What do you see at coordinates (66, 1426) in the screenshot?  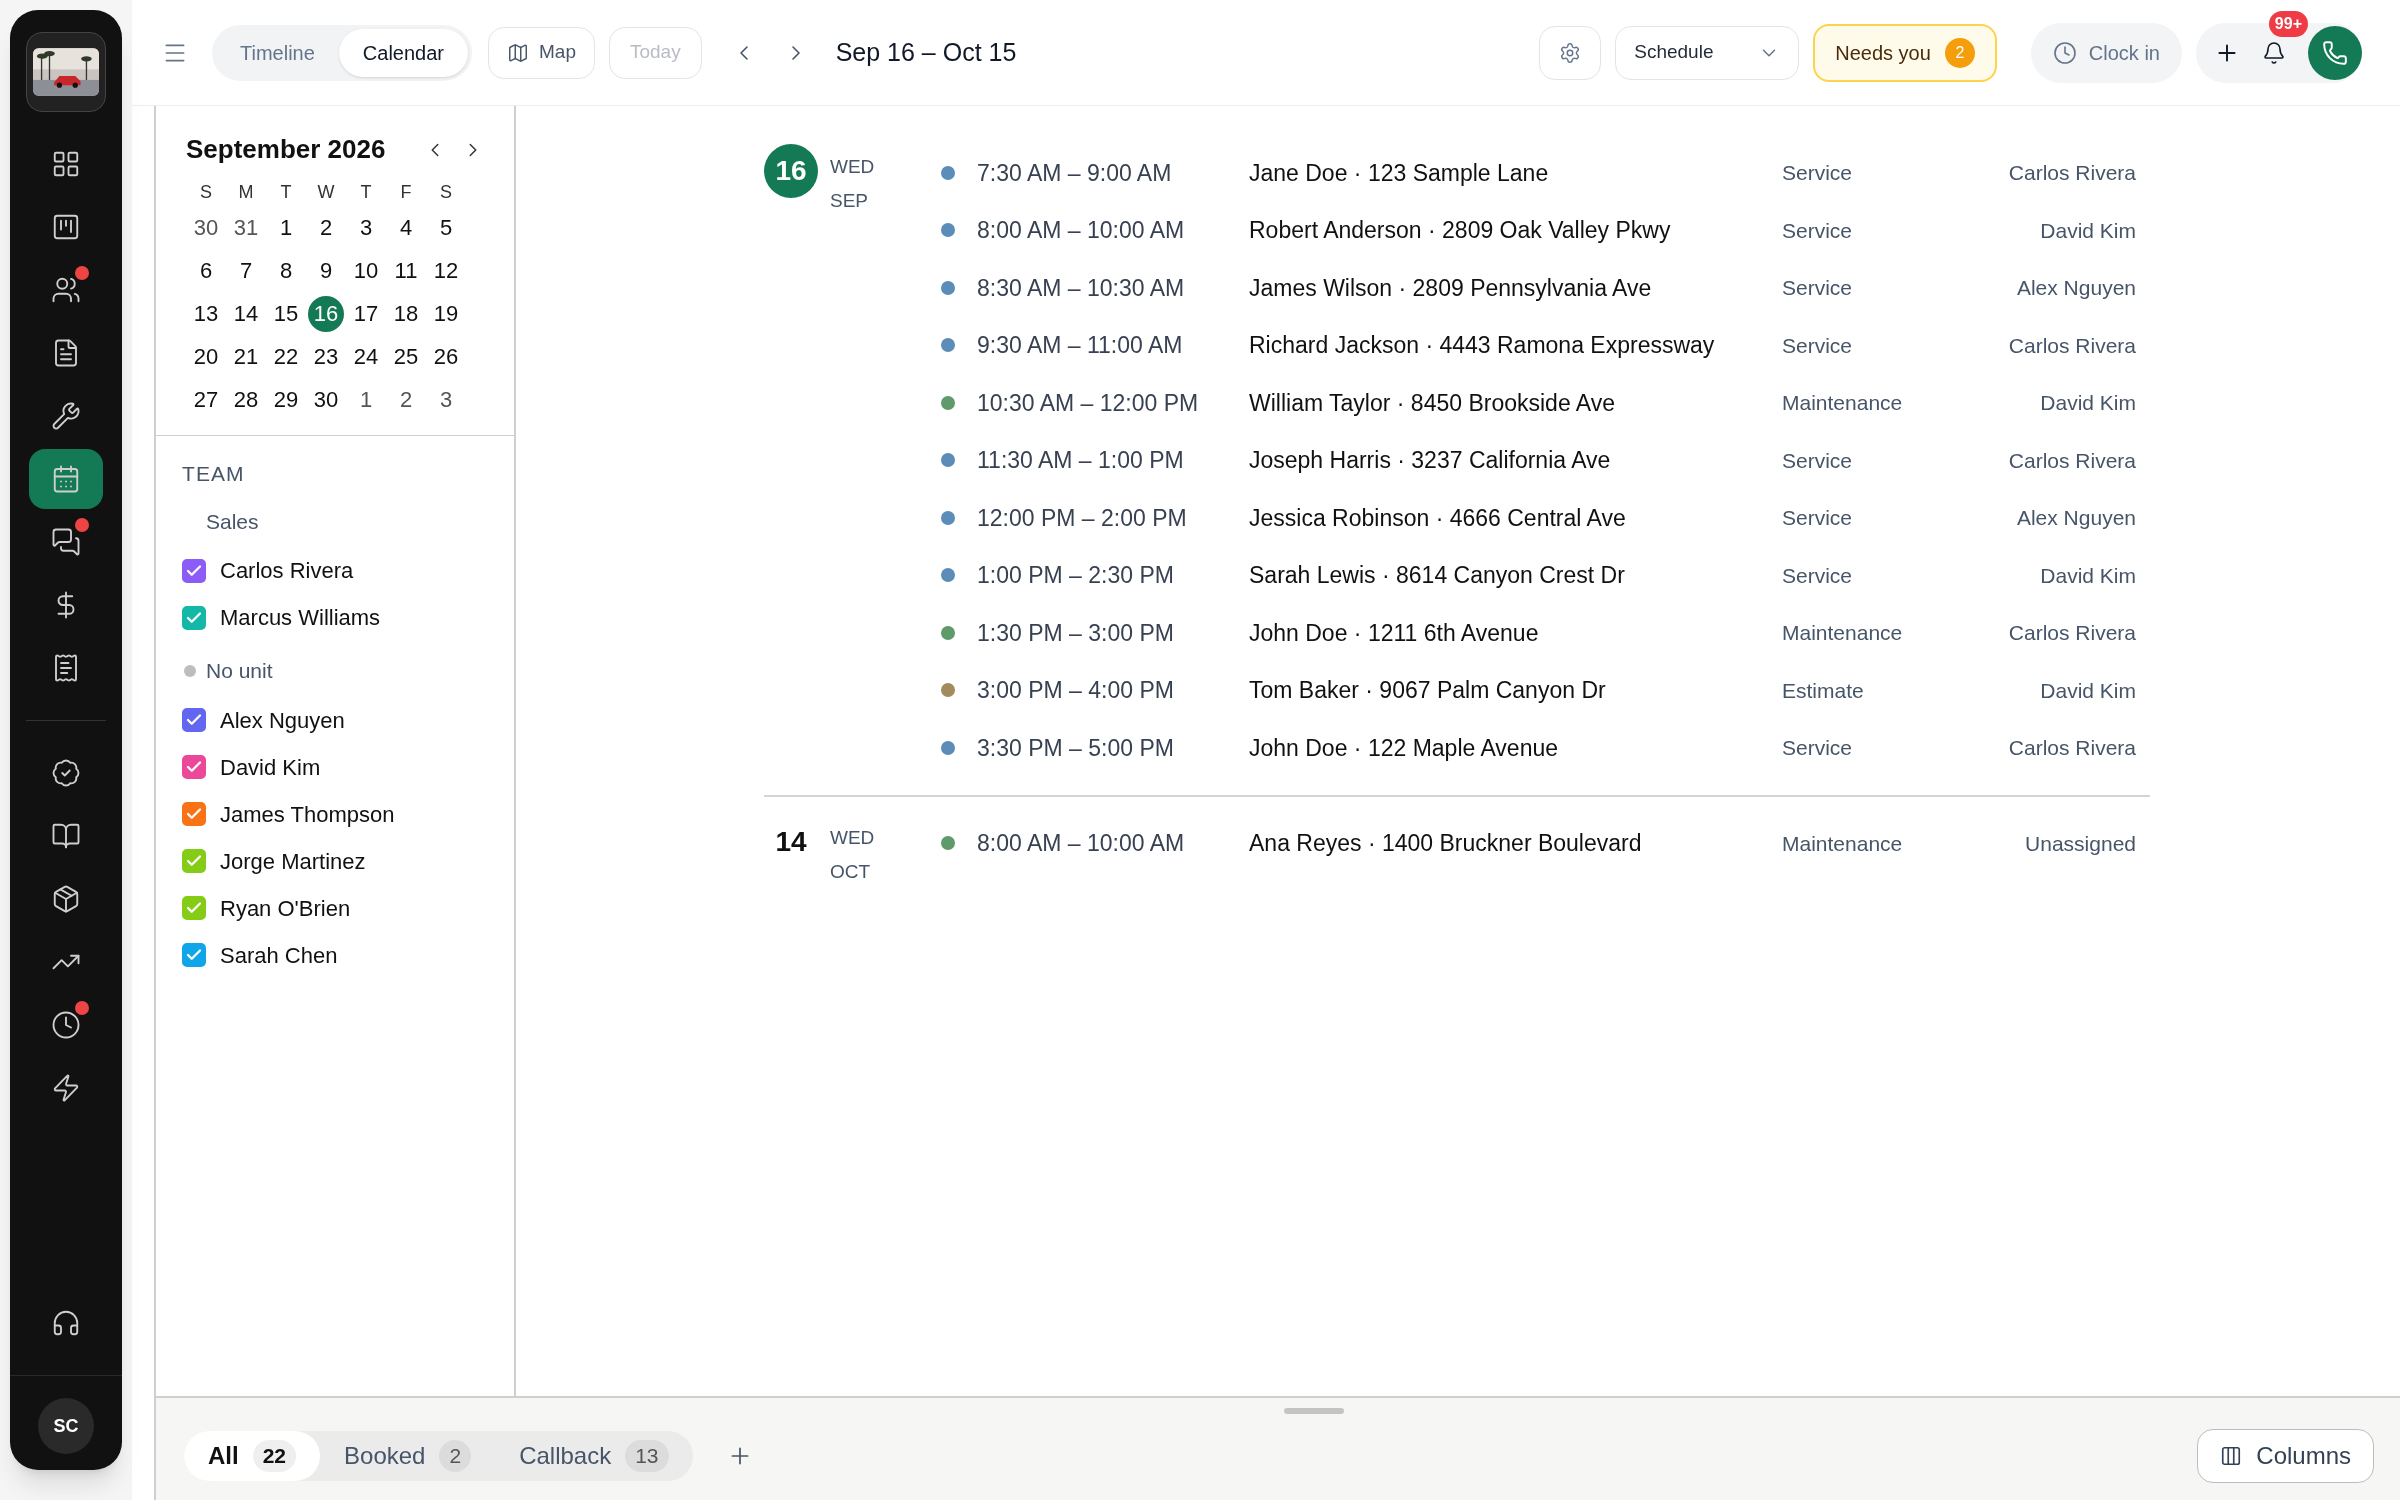 I see `user-avatar: SC` at bounding box center [66, 1426].